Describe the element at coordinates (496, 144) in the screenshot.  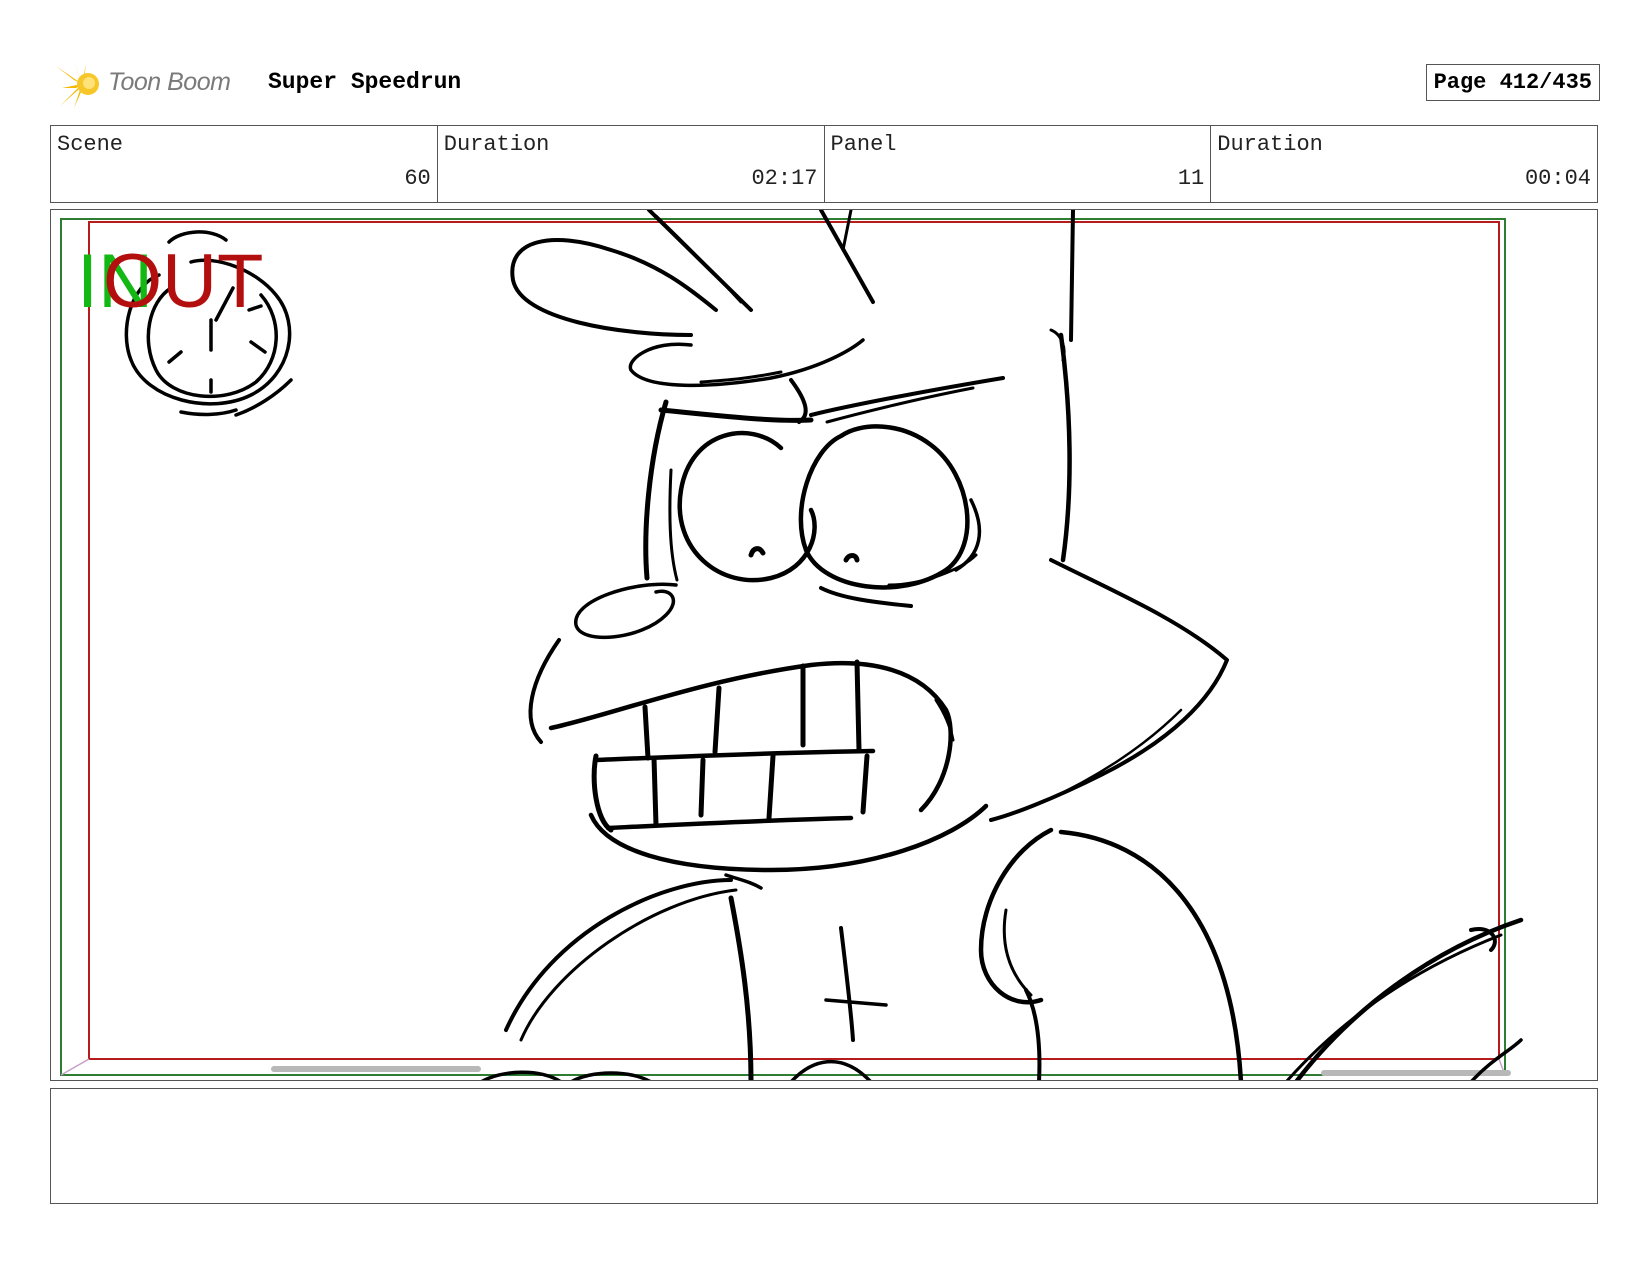
I see `scene-duration-label: Duration` at that location.